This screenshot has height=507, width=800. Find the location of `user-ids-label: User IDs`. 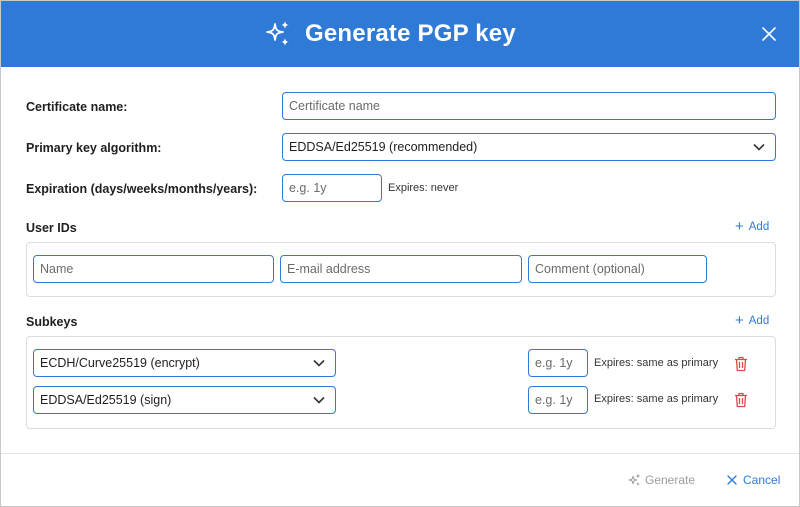

user-ids-label: User IDs is located at coordinates (51, 228).